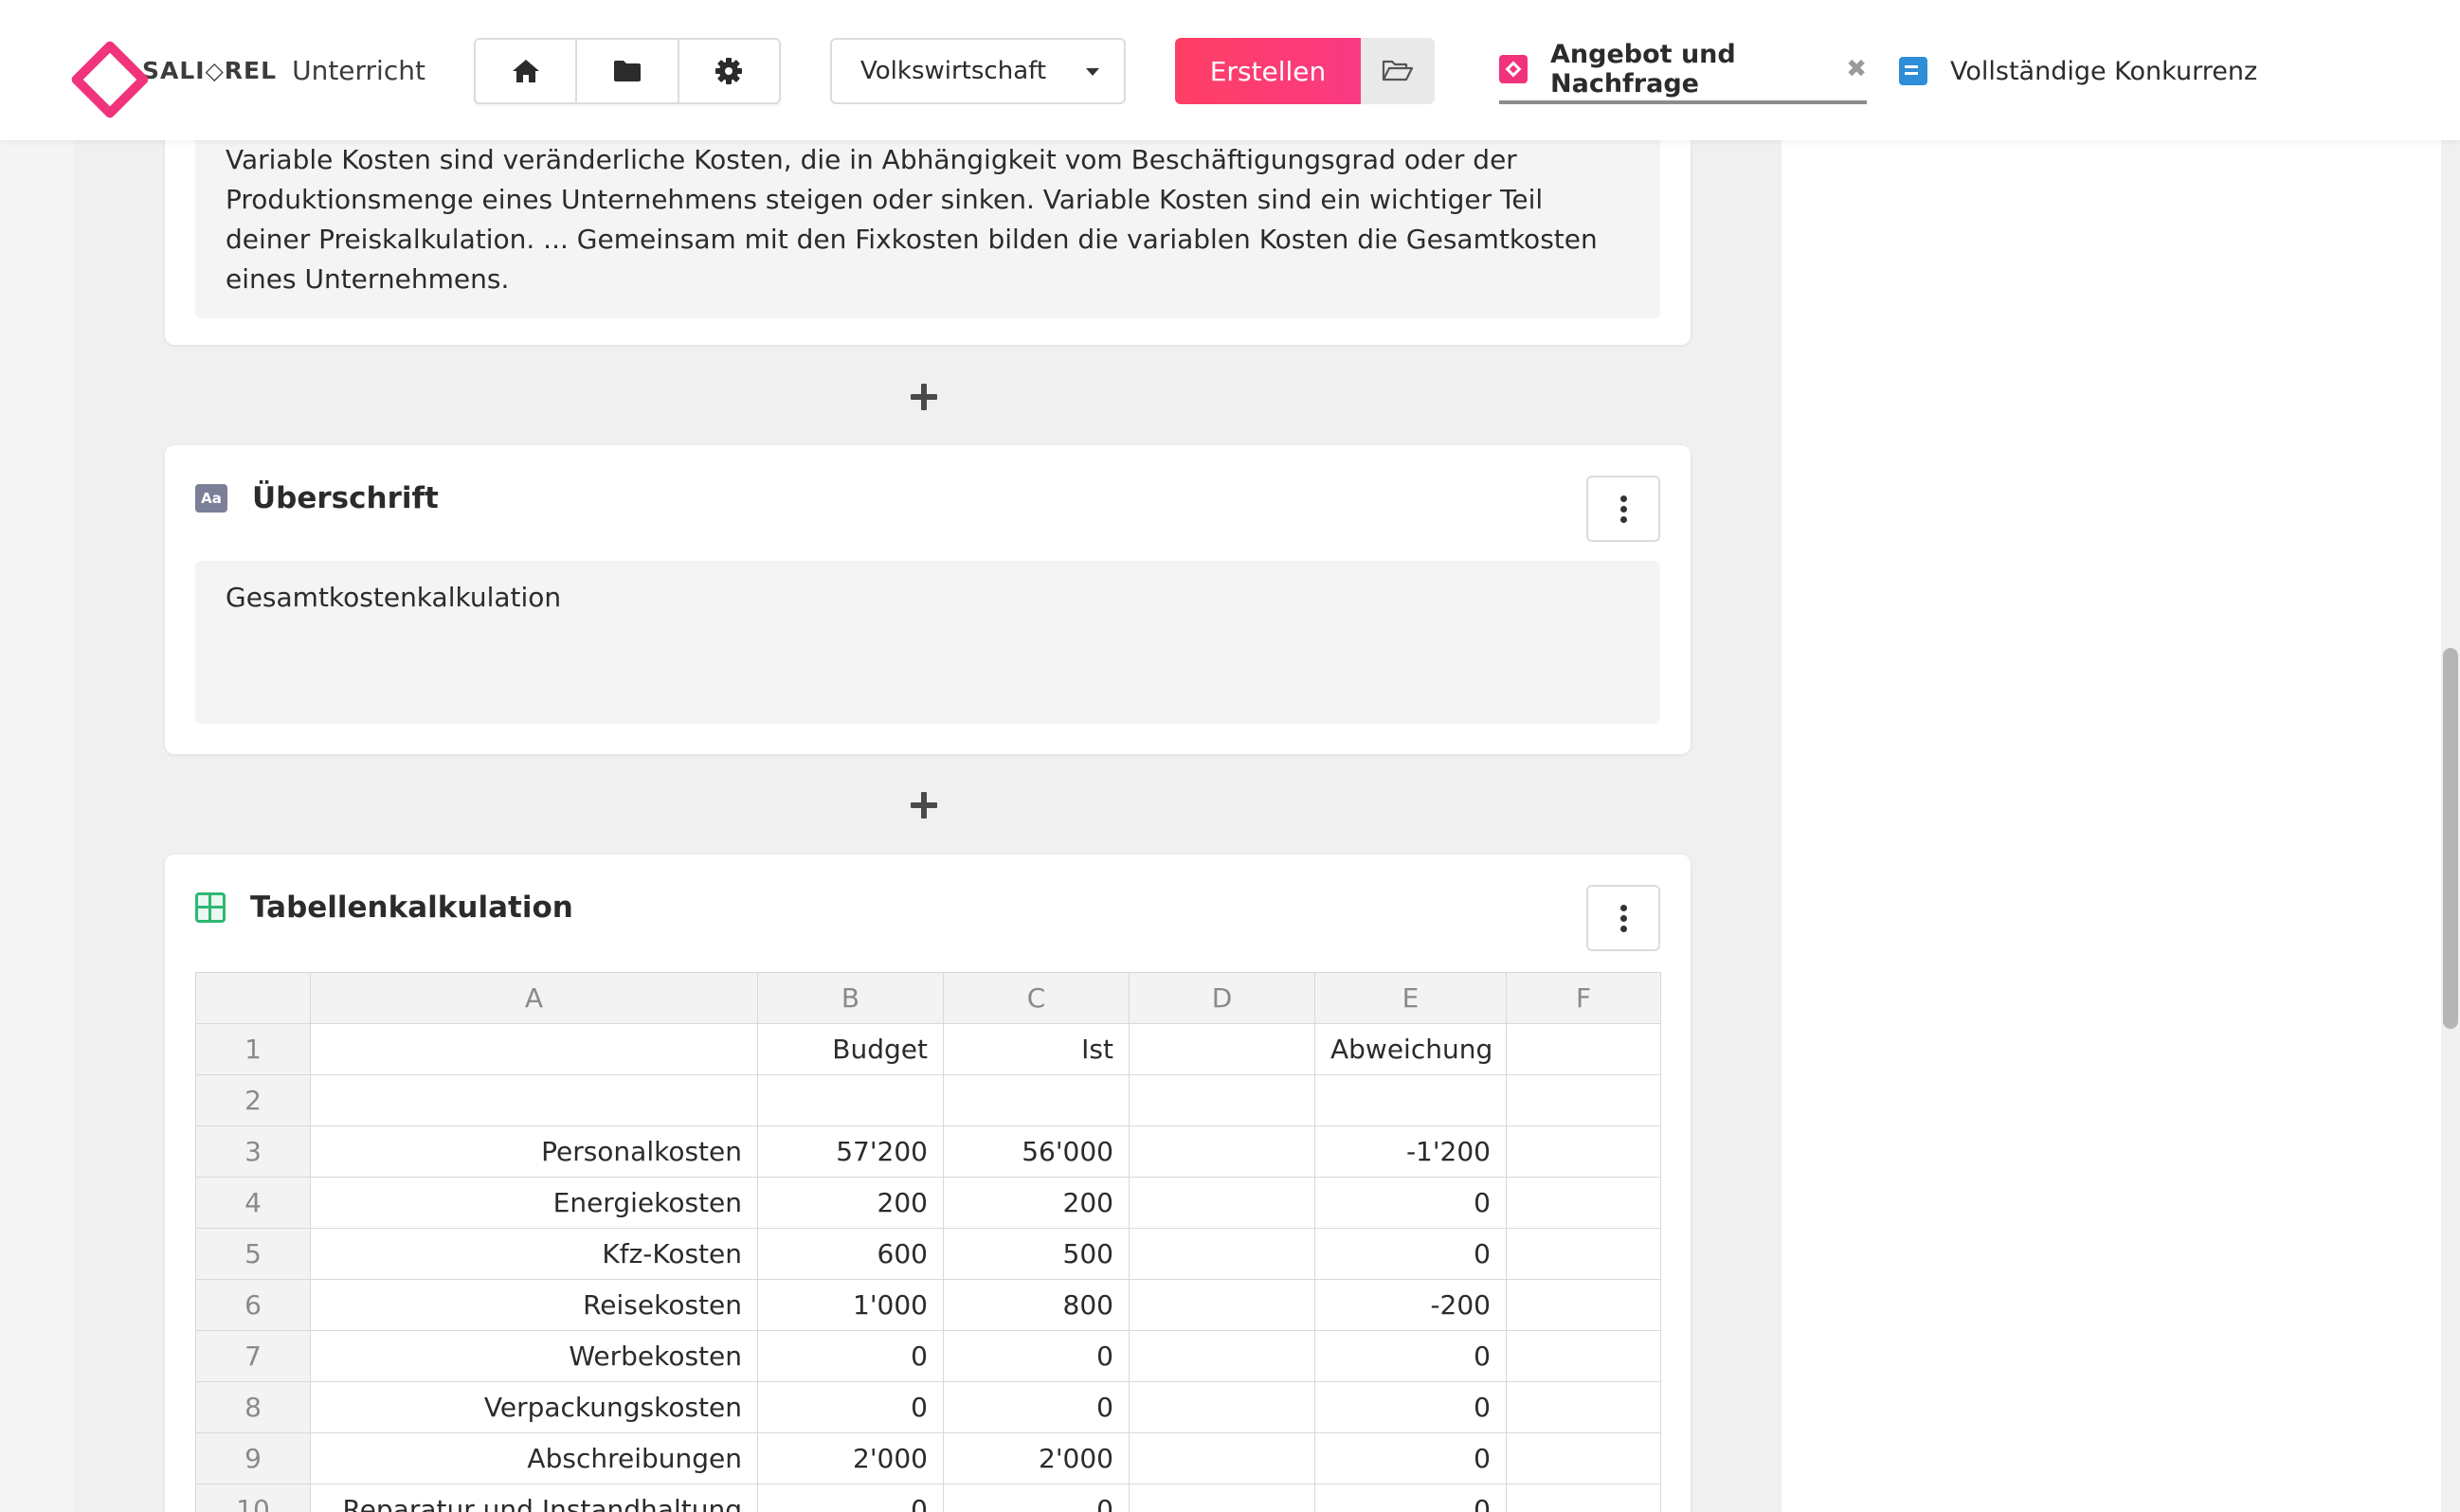 This screenshot has width=2460, height=1512. Describe the element at coordinates (534, 1305) in the screenshot. I see `cell-a: Reisekosten` at that location.